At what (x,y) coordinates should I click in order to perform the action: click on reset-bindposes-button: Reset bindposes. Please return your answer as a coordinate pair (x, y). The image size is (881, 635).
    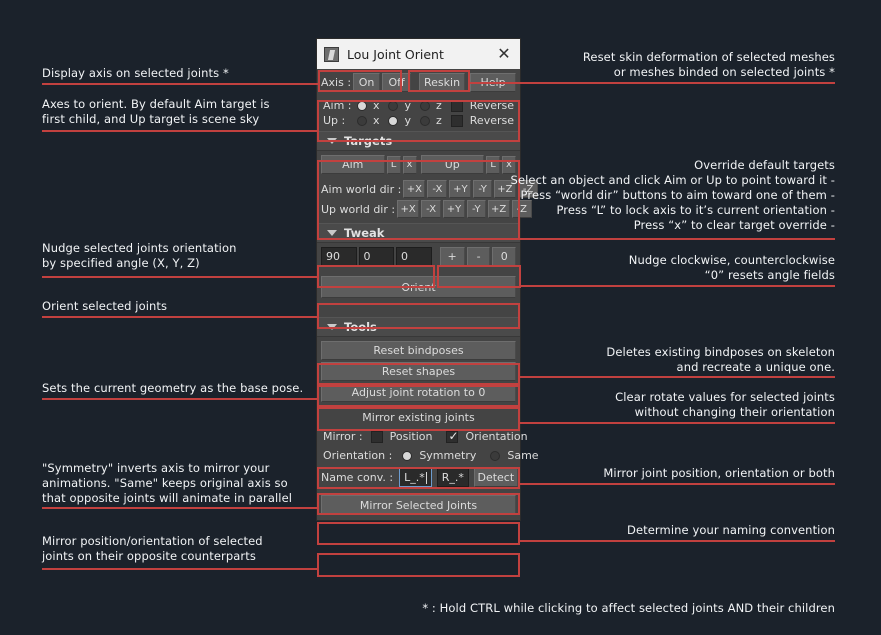
    Looking at the image, I should click on (418, 350).